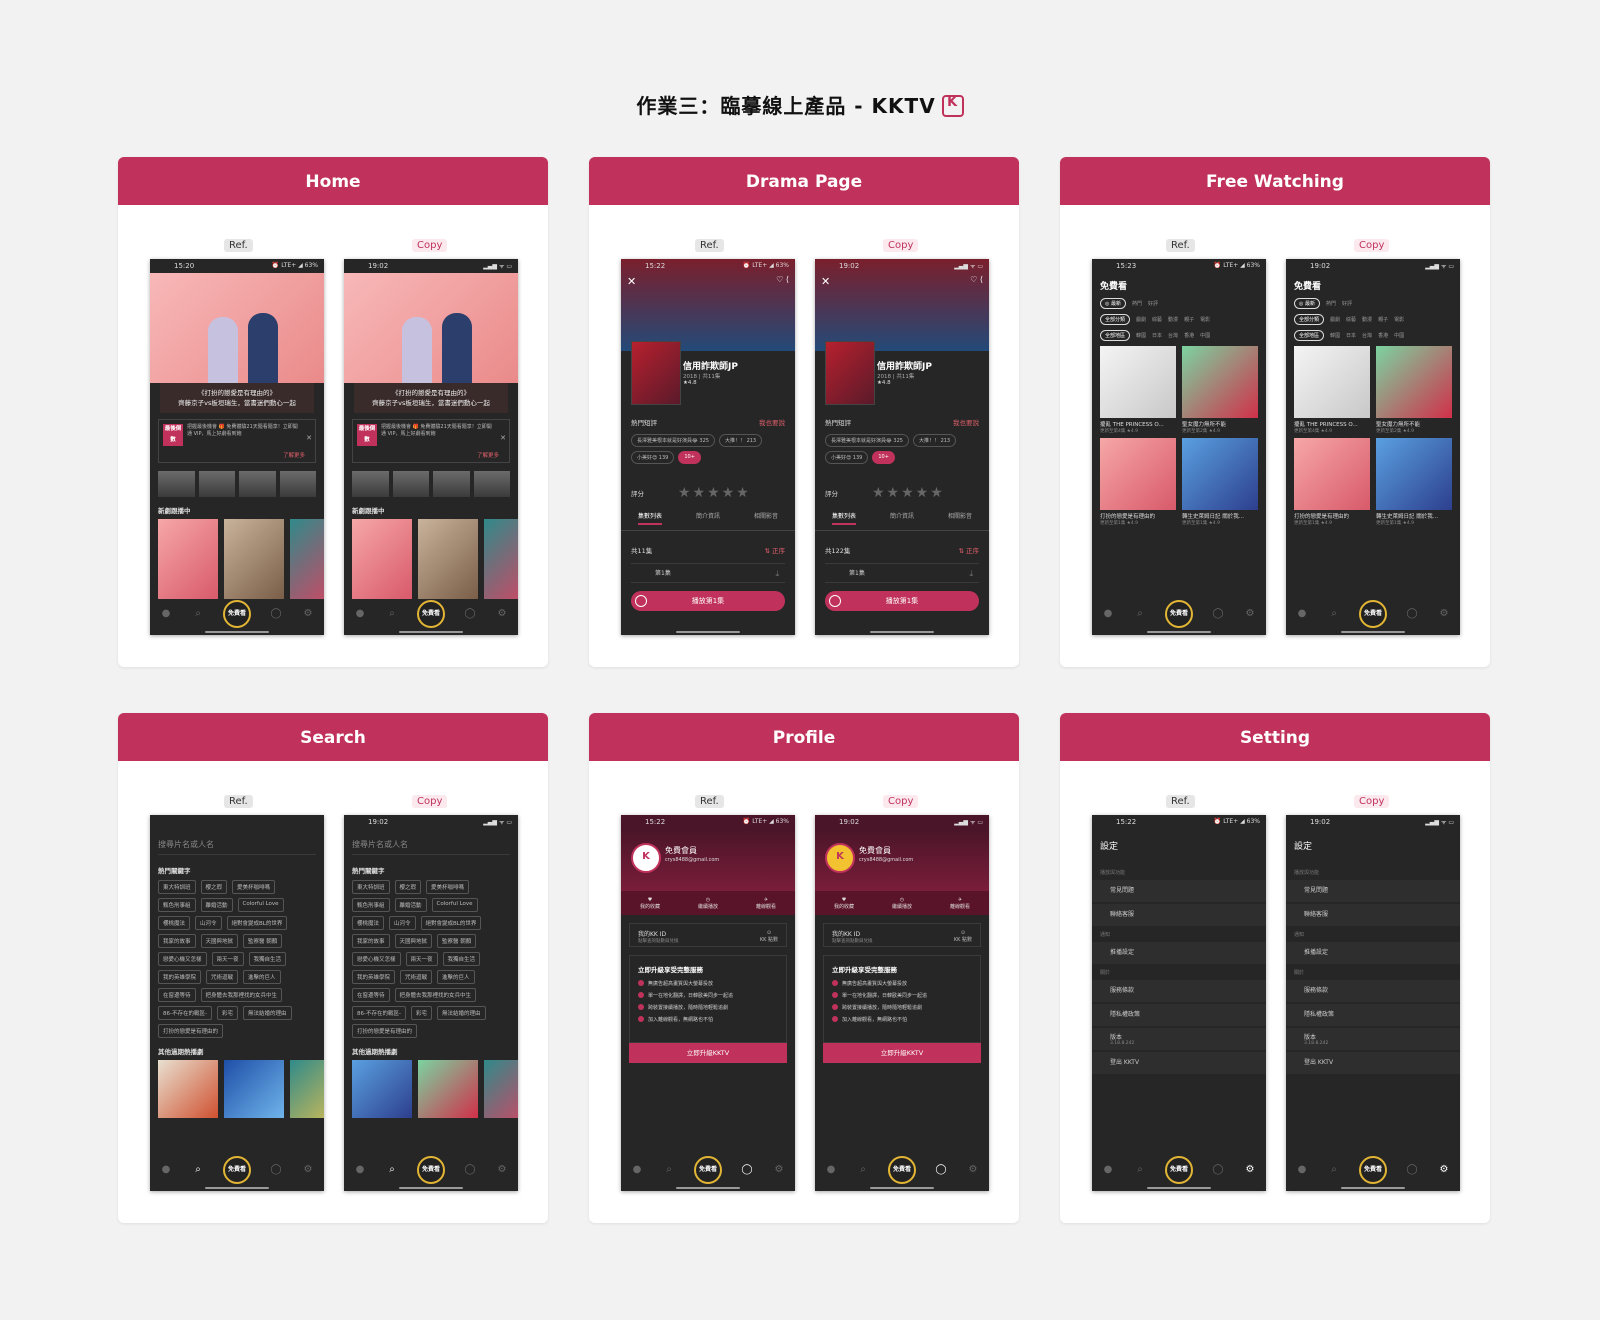  What do you see at coordinates (968, 550) in the screenshot?
I see `sort-order-button: ⇅ 正序` at bounding box center [968, 550].